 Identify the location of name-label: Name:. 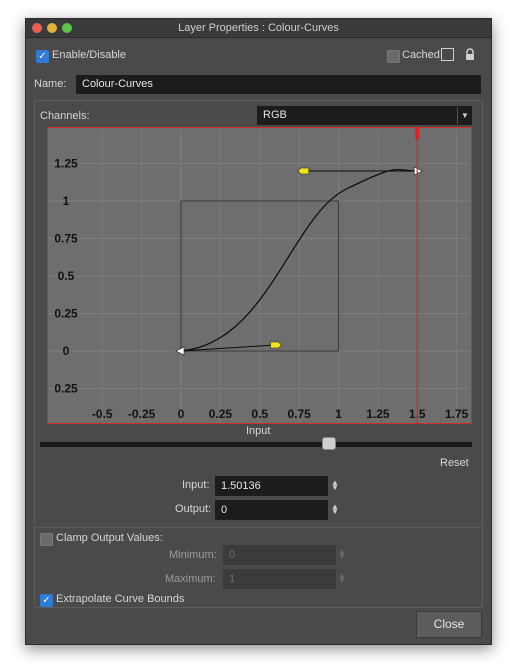
(50, 84).